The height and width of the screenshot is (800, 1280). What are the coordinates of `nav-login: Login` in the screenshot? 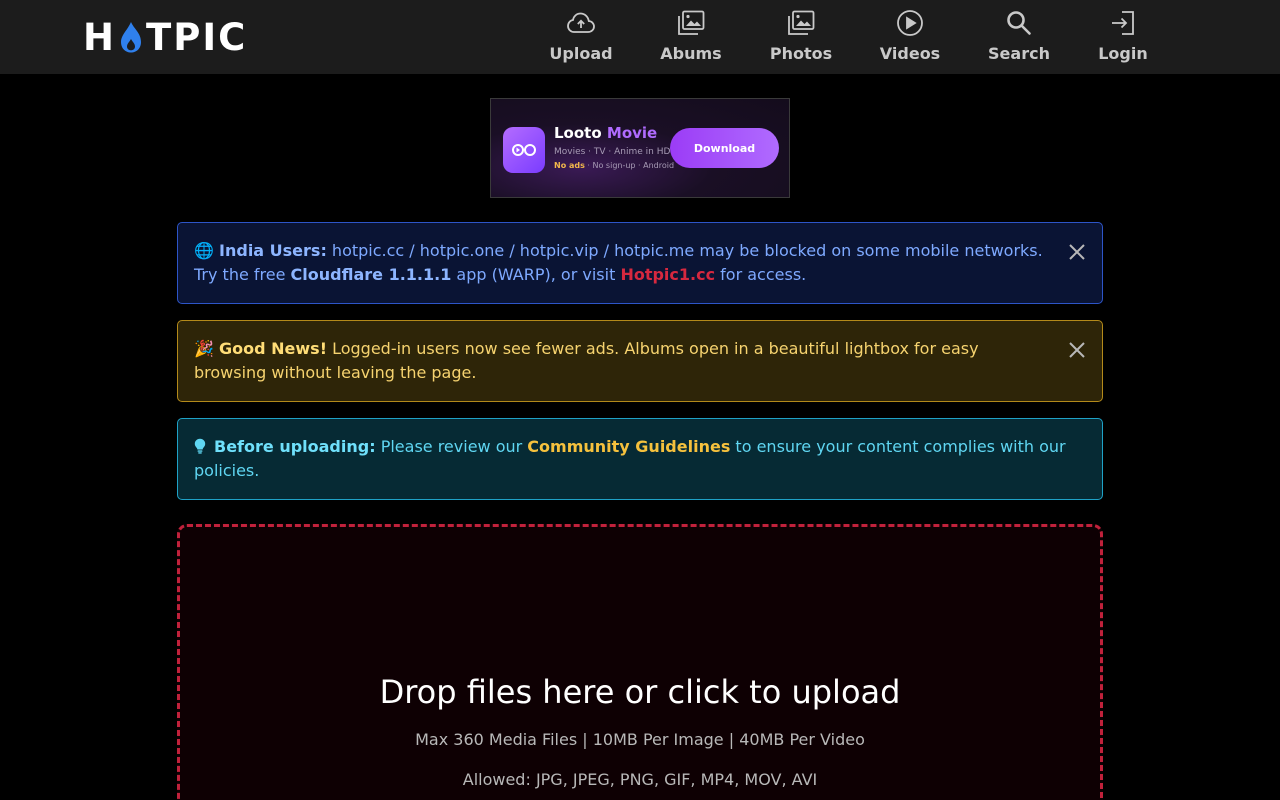 It's located at (1123, 37).